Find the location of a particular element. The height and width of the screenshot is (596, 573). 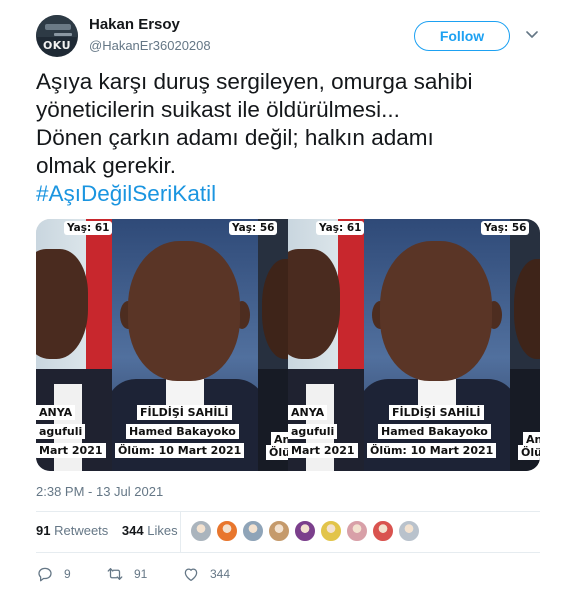

reply-count: 9 is located at coordinates (67, 574).